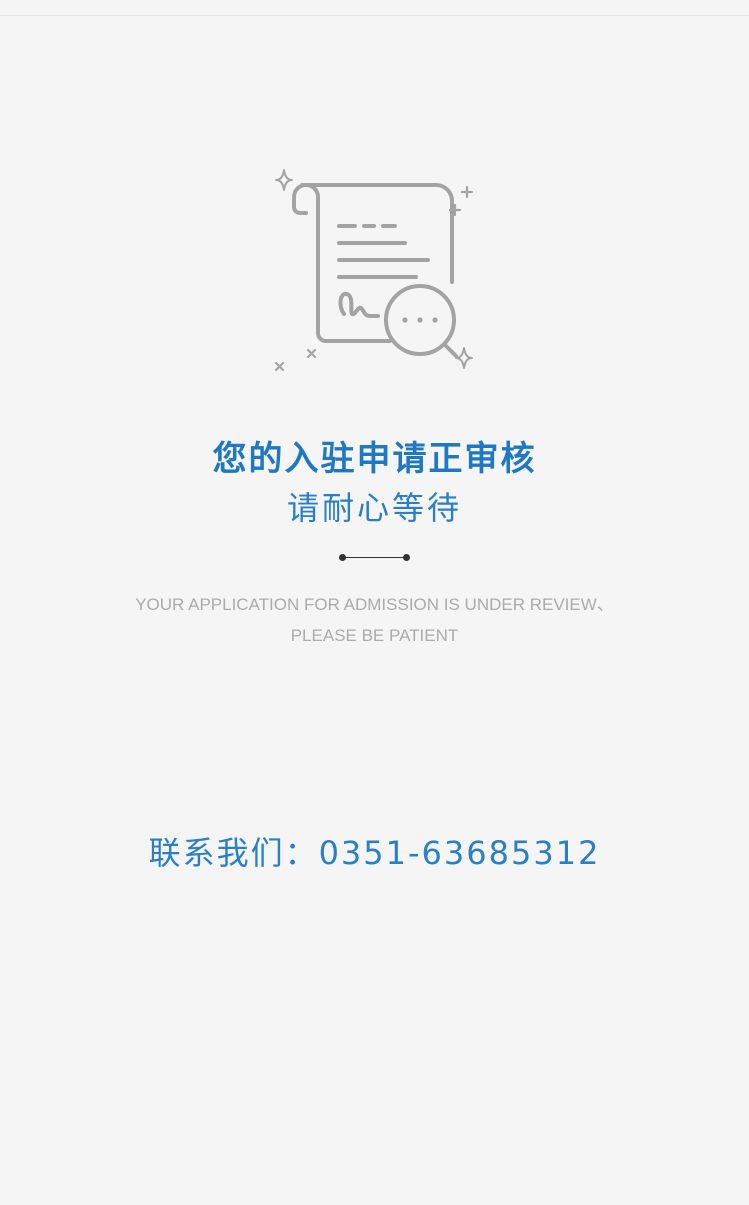 The height and width of the screenshot is (1205, 749). I want to click on english-notice-line-2: PLEASE BE PATIENT, so click(374, 635).